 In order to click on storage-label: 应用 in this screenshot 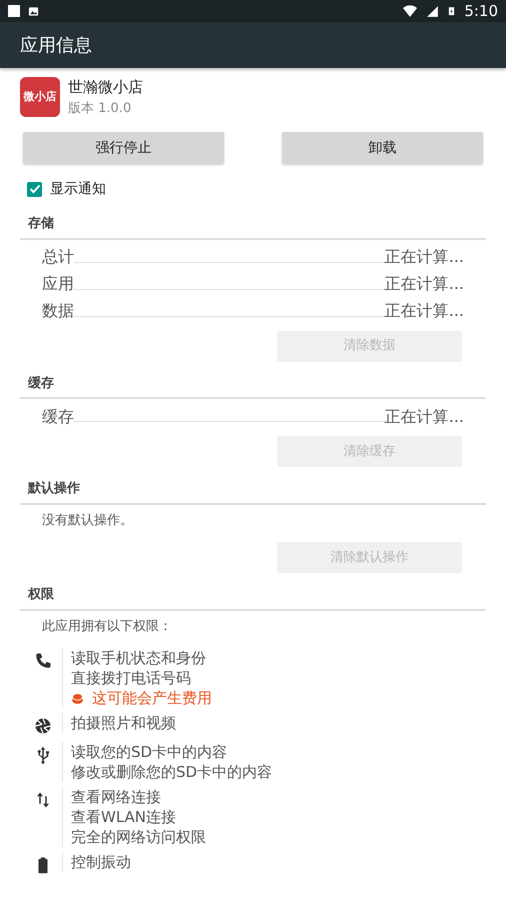, I will do `click(58, 284)`.